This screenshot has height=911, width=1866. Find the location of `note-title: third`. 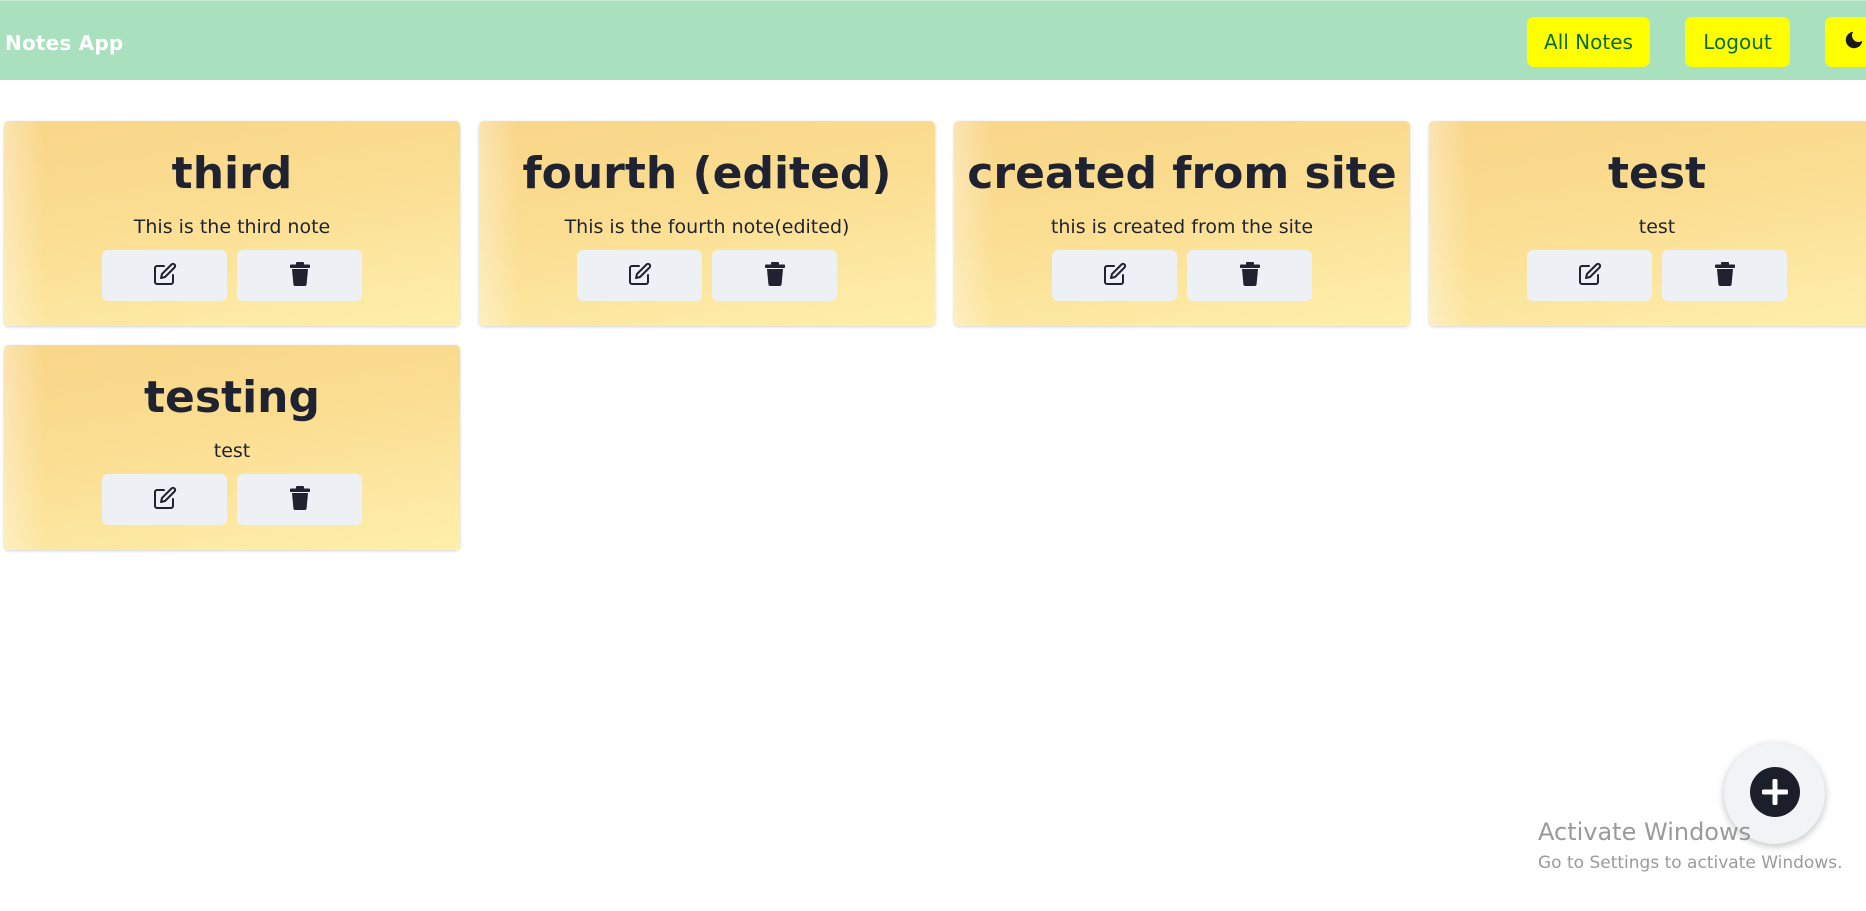

note-title: third is located at coordinates (232, 173).